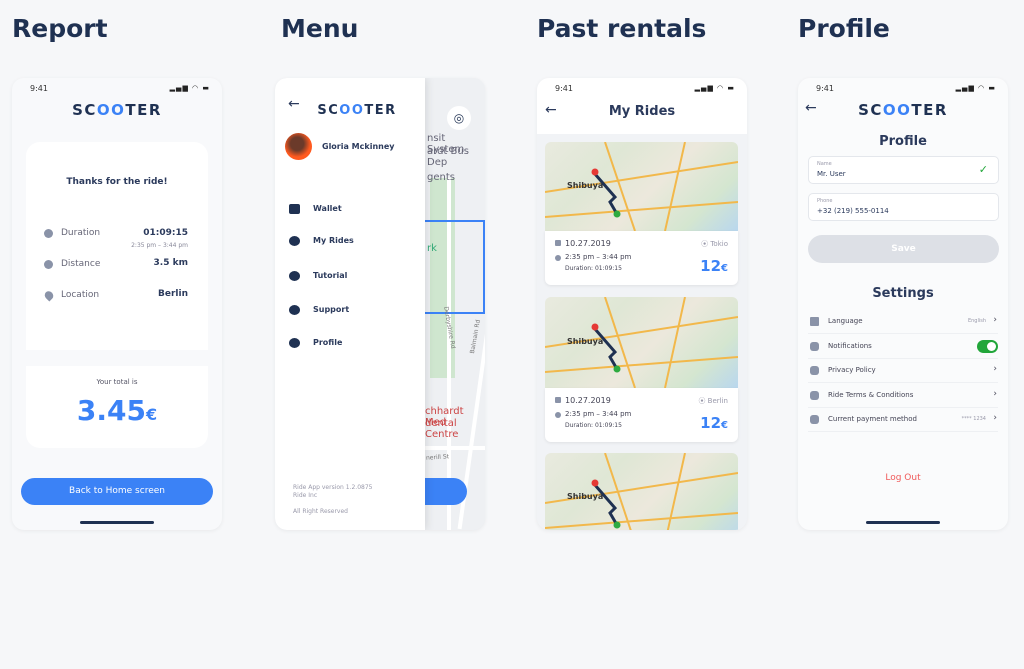 This screenshot has height=669, width=1024. What do you see at coordinates (117, 410) in the screenshot?
I see `total-amount: 3.45€` at bounding box center [117, 410].